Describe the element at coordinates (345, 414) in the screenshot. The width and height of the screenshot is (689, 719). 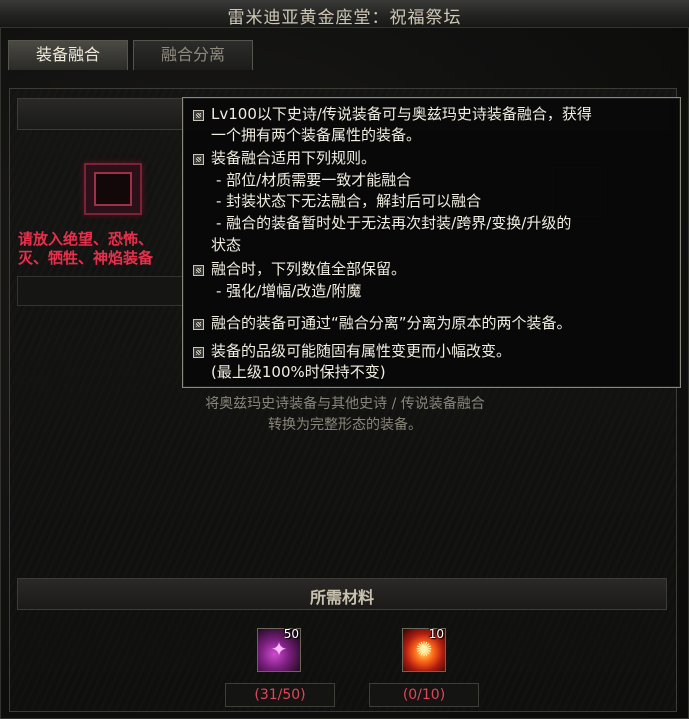
I see `fusion-description: 将奥兹玛史诗装备与其他史诗 / 传说装备融合 转换为完整形态的装备。` at that location.